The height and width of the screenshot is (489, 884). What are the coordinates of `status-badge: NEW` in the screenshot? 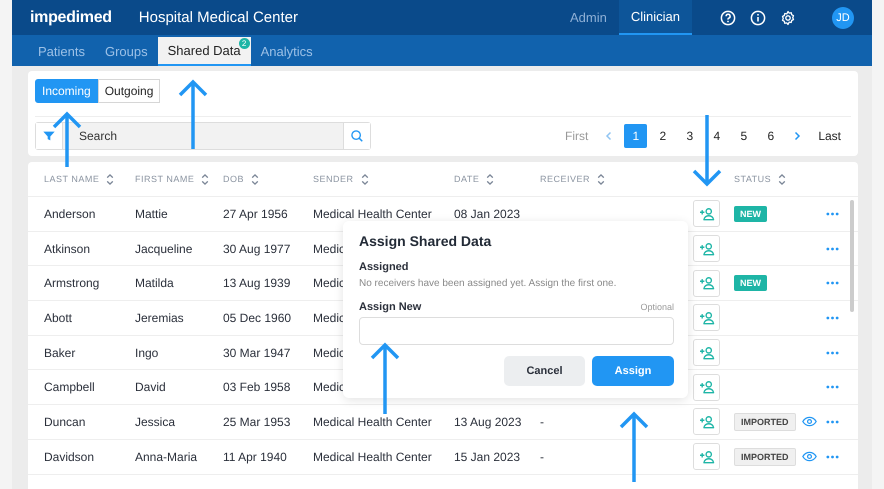 It's located at (750, 214).